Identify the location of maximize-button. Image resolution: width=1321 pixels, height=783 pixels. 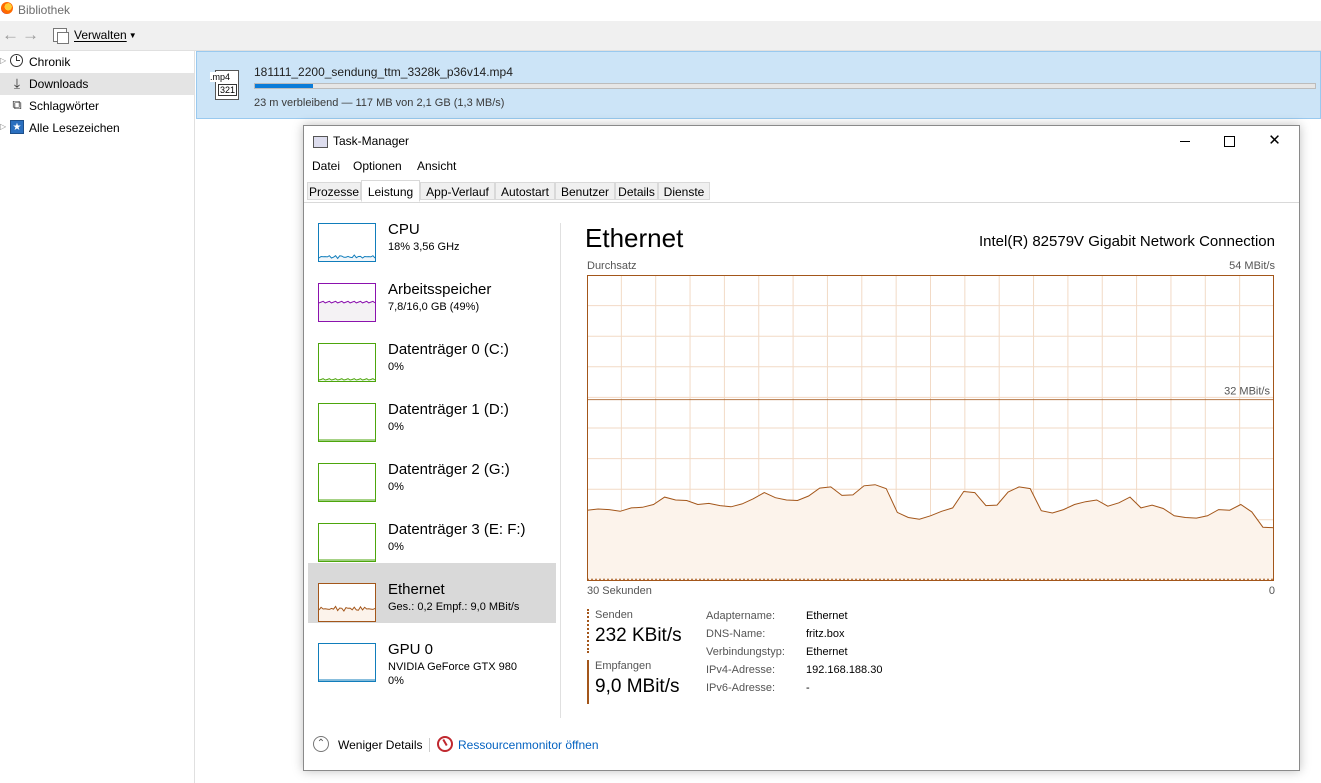
(1229, 141).